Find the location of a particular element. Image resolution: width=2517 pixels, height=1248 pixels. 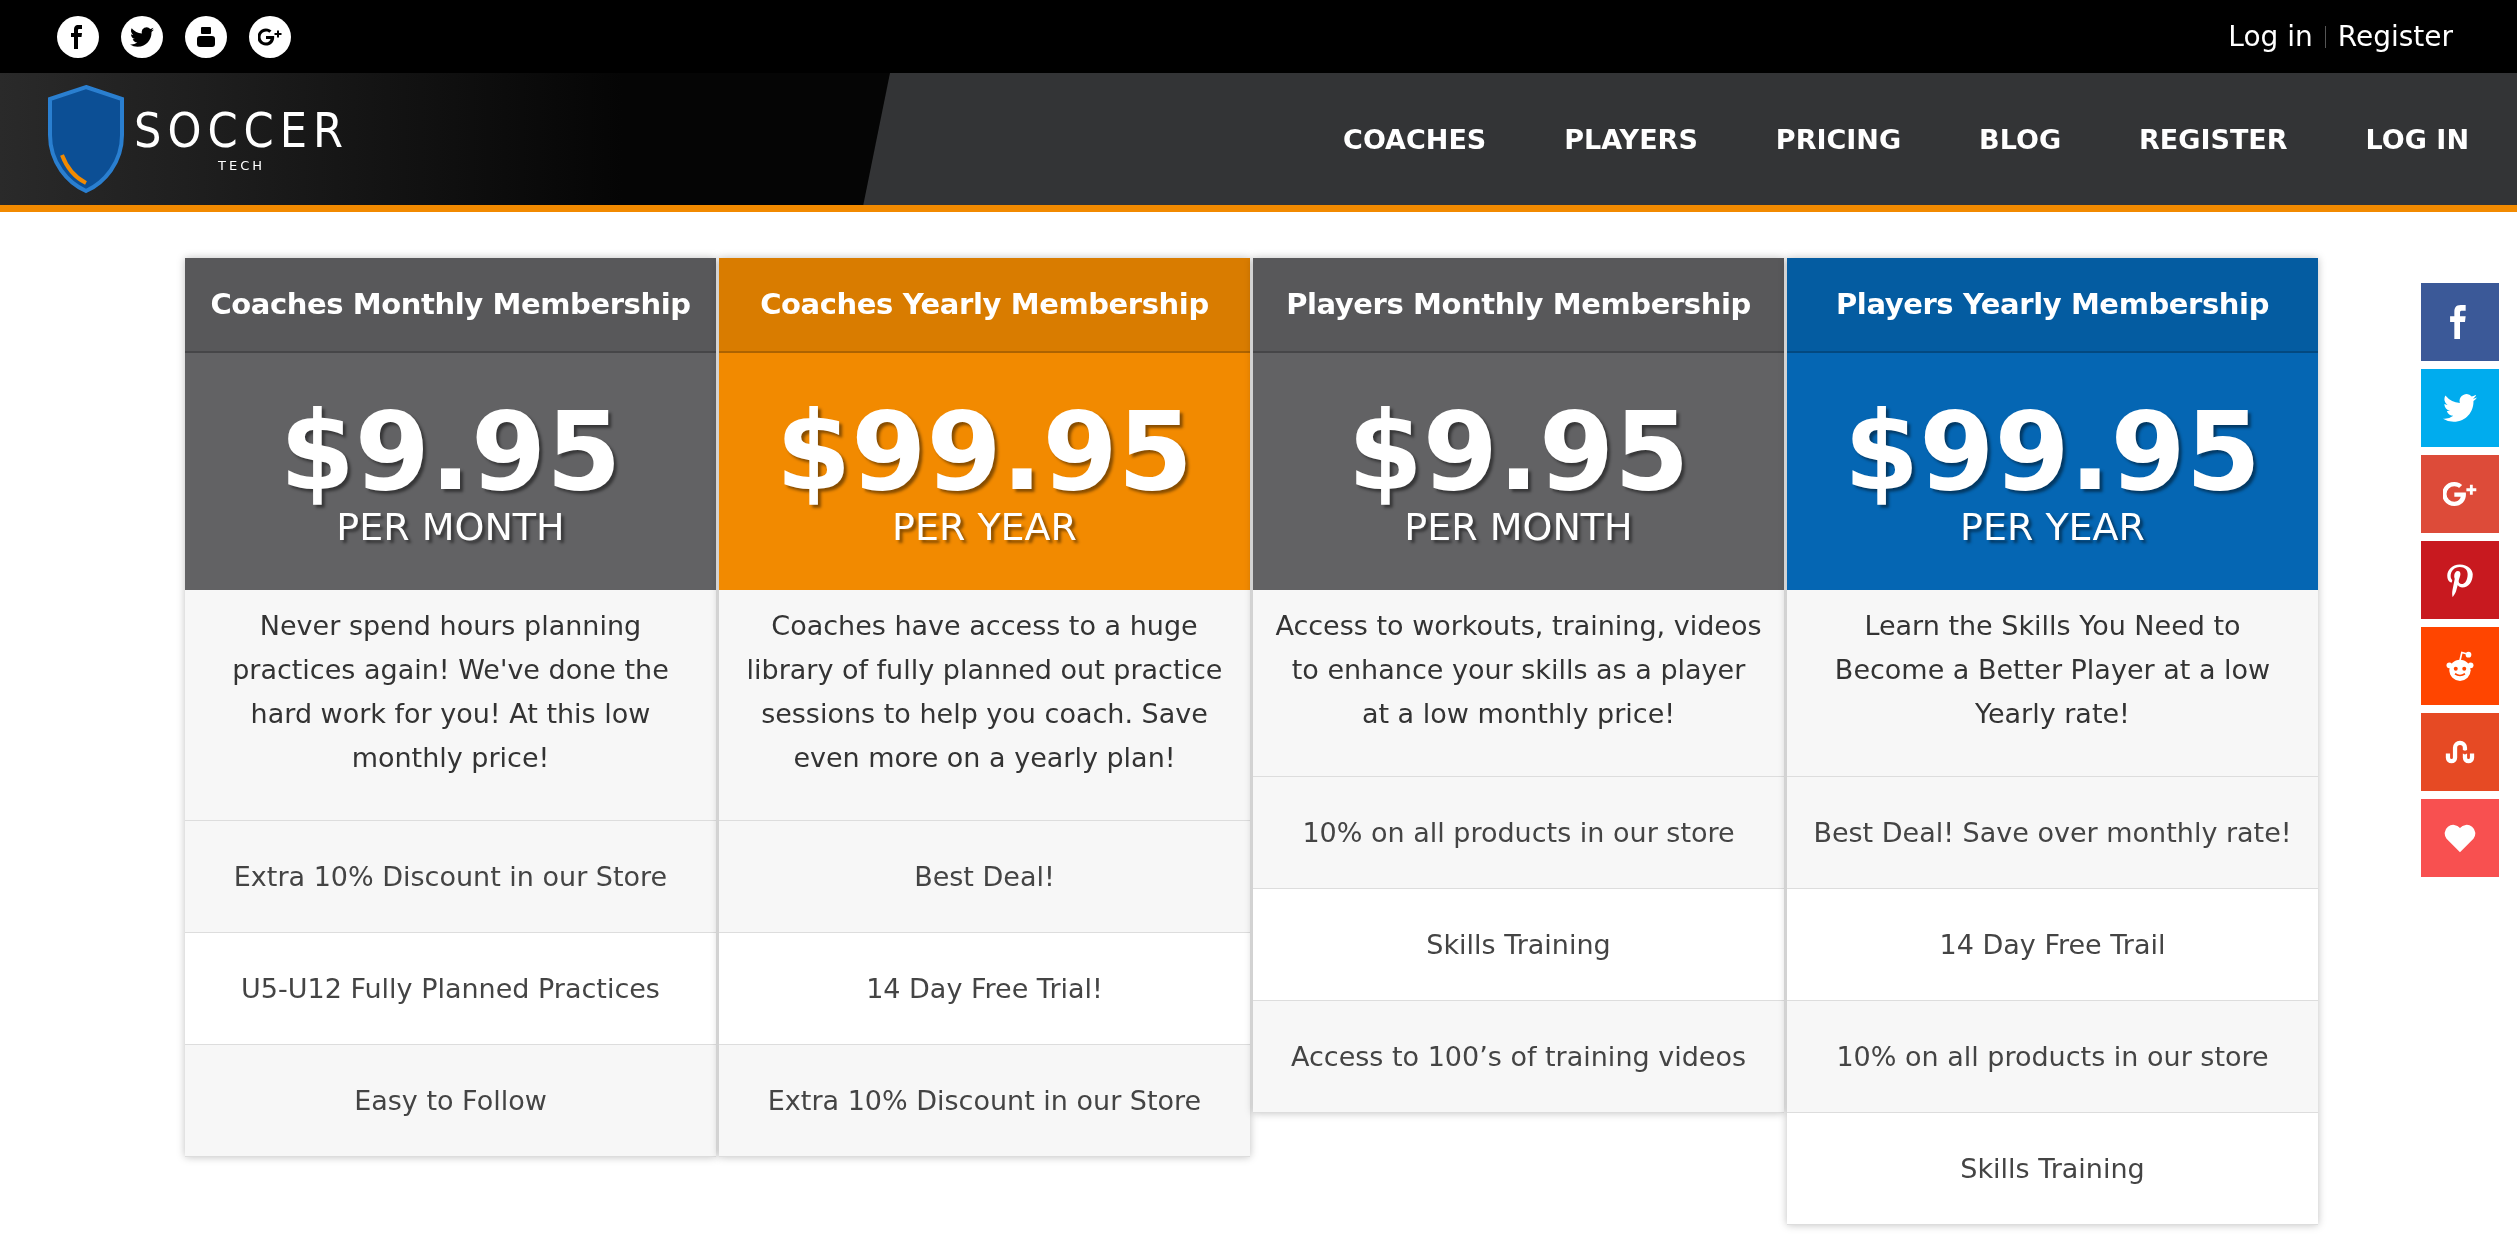

logo-text: SOCCER is located at coordinates (241, 129).